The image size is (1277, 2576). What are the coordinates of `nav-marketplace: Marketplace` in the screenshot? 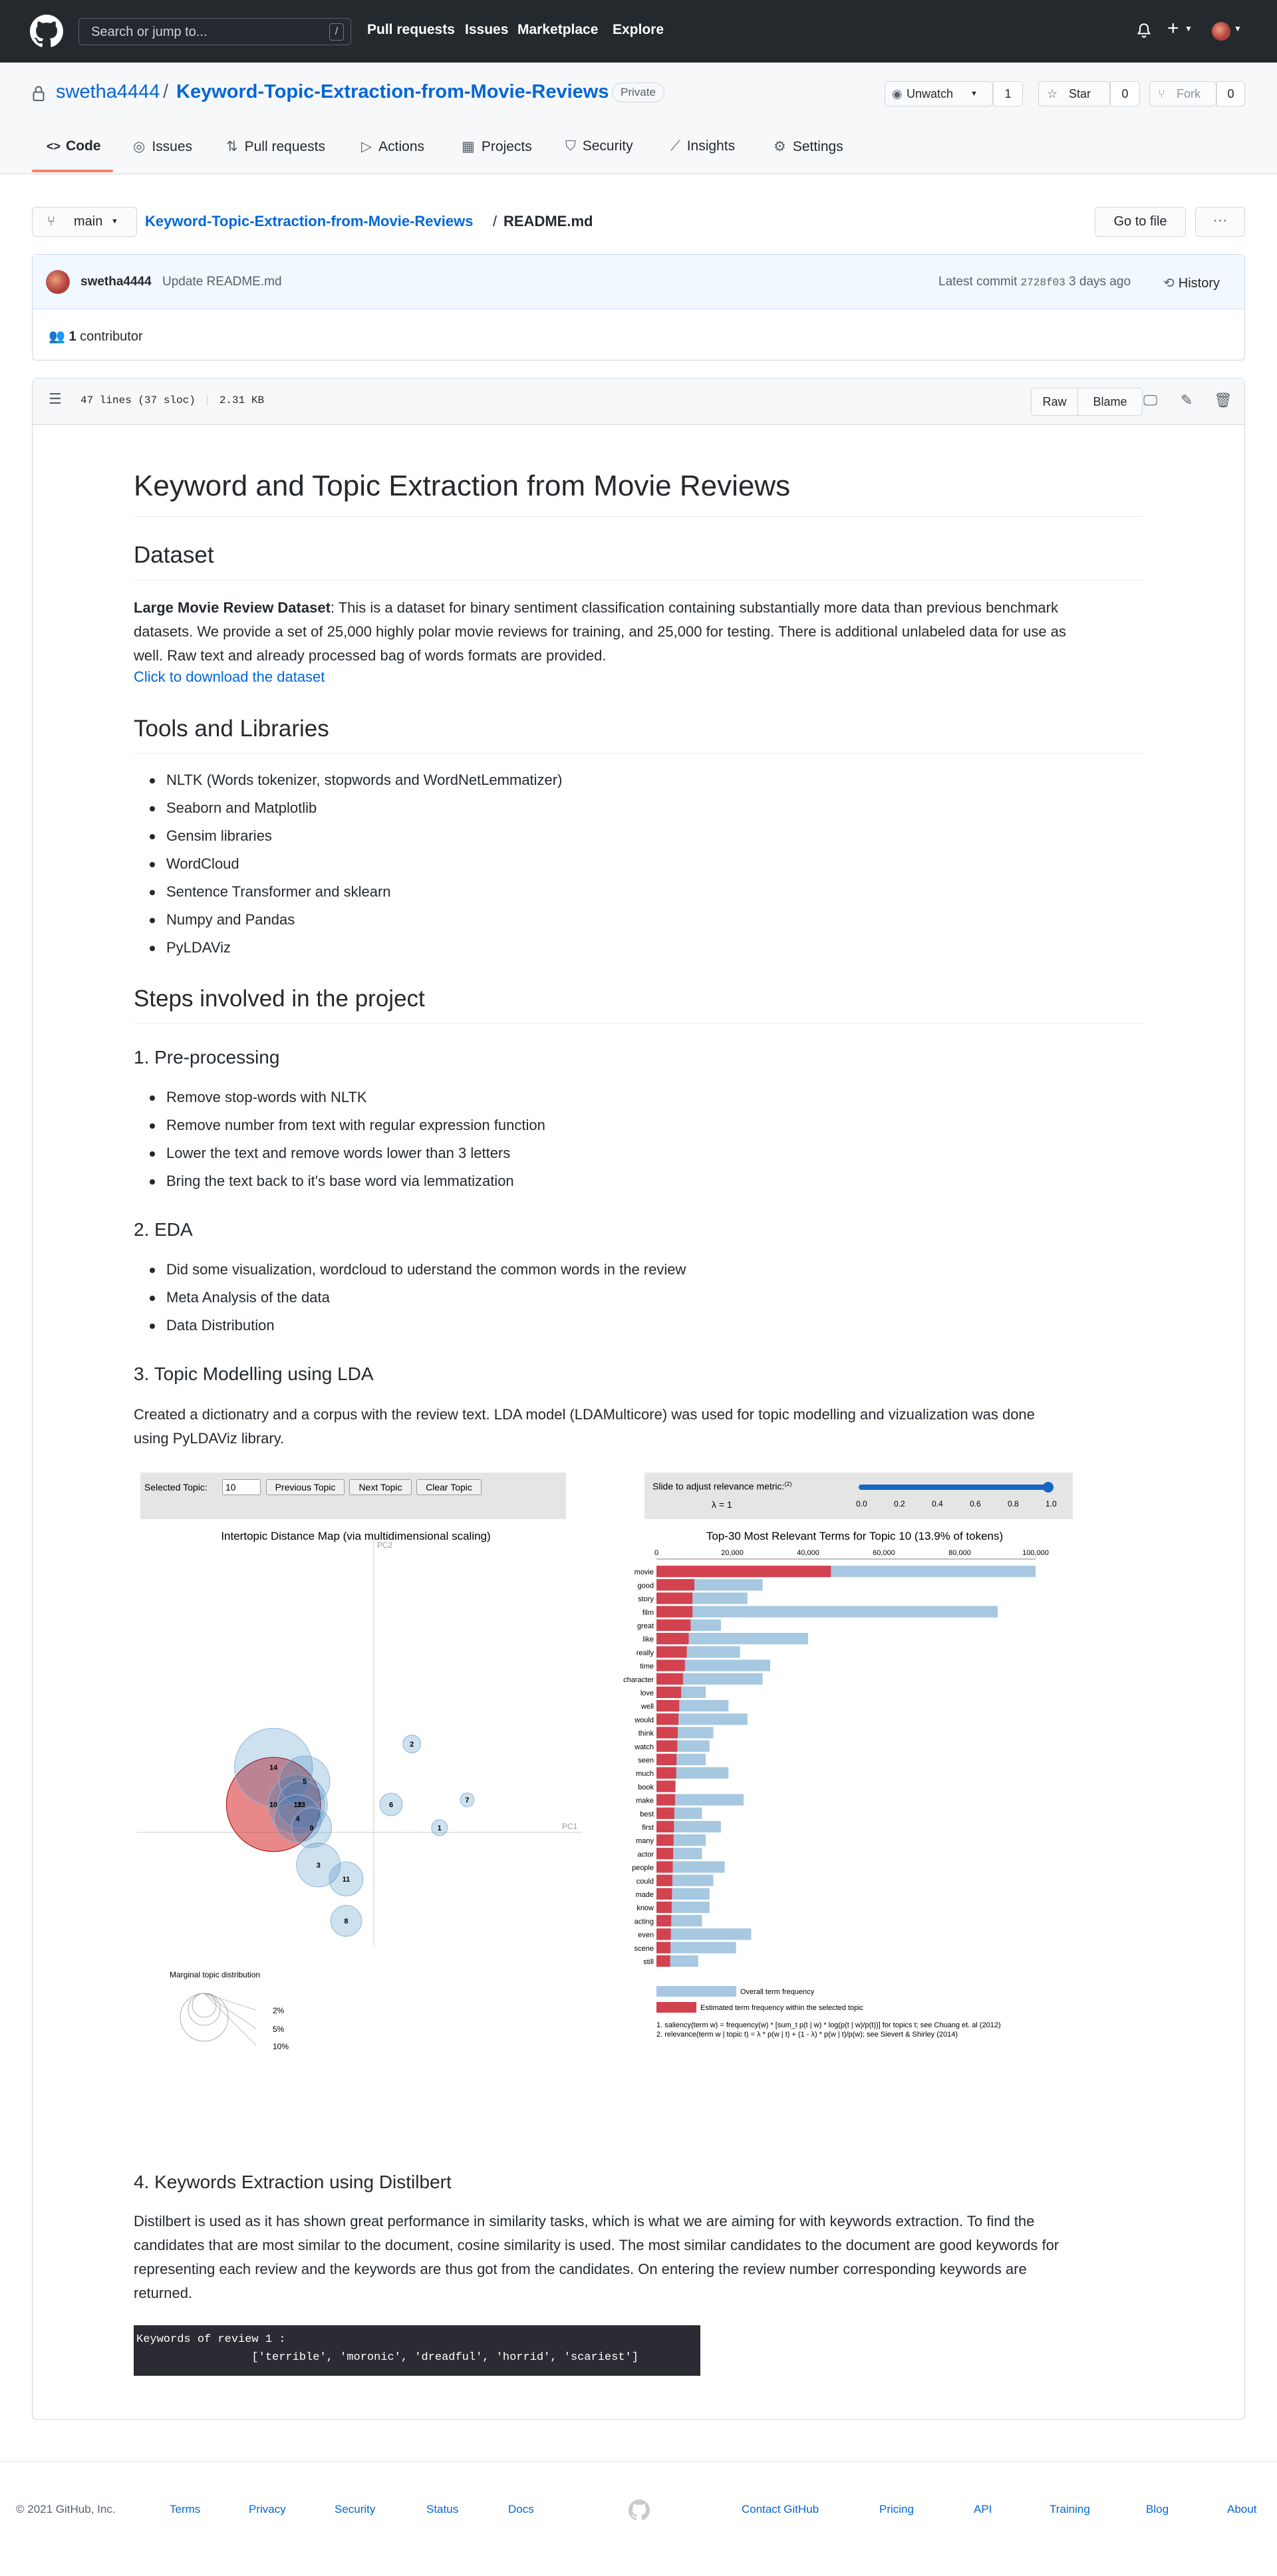 It's located at (558, 30).